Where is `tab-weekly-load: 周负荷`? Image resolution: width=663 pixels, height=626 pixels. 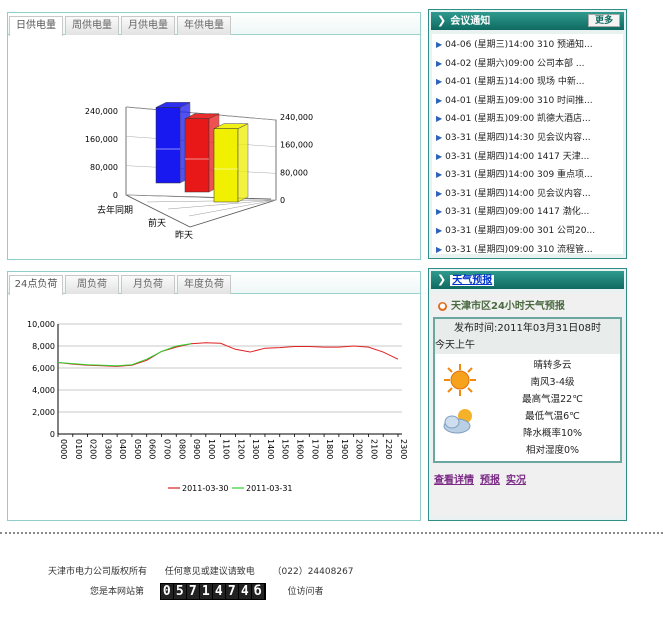
tab-weekly-load: 周负荷 is located at coordinates (92, 284).